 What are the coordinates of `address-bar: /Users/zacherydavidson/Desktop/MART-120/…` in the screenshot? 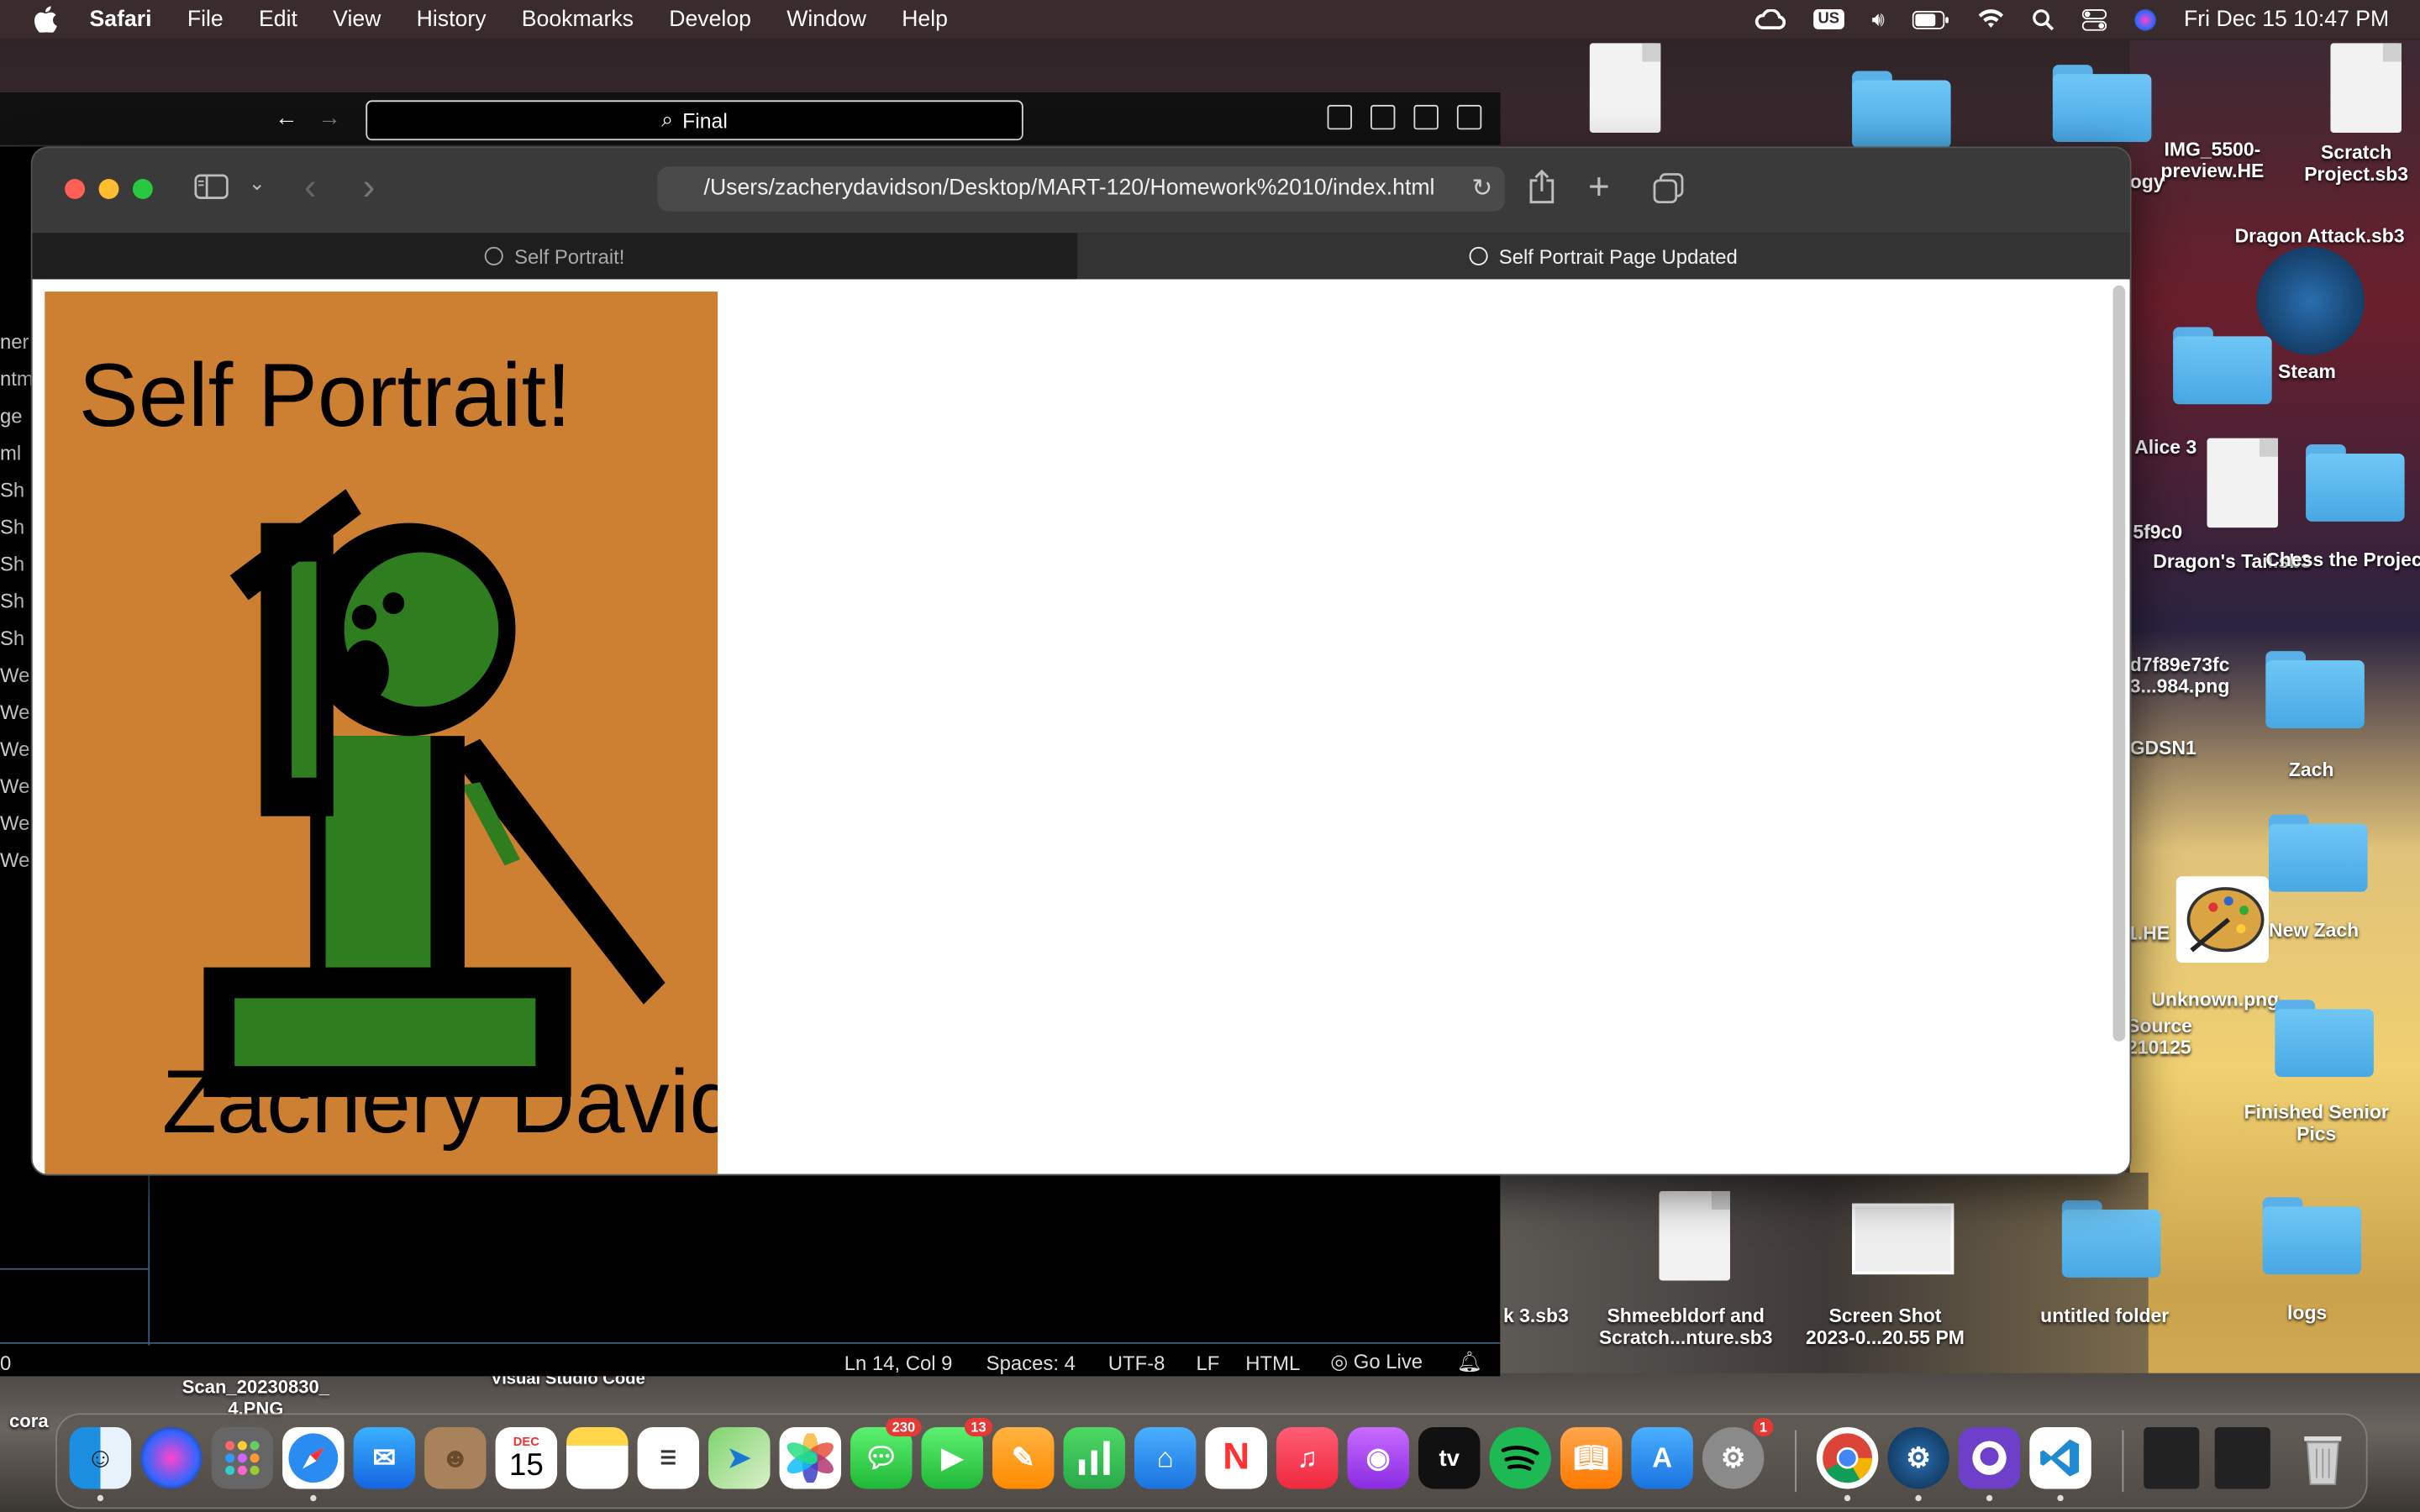 It's located at (1081, 189).